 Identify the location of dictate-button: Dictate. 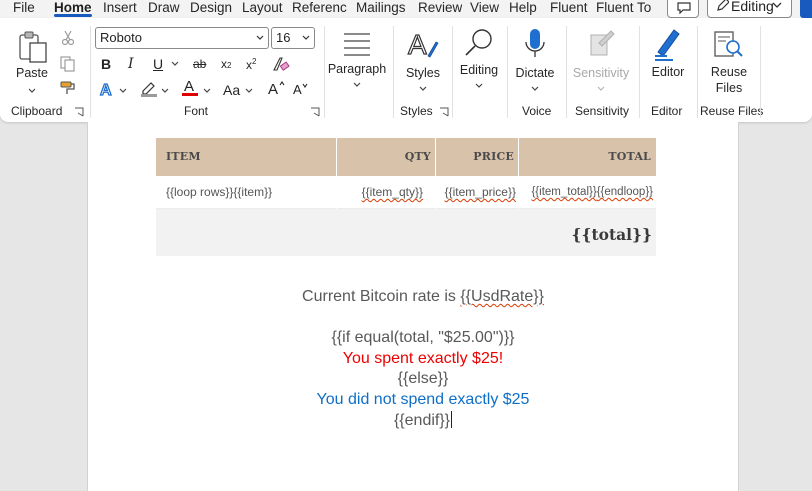
(535, 64).